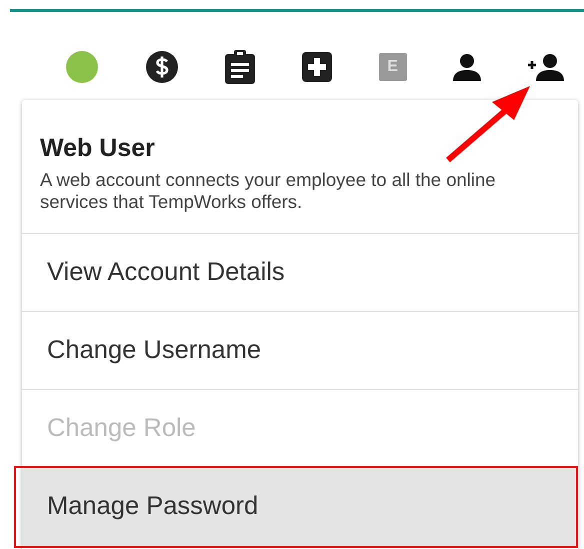 The image size is (584, 549). Describe the element at coordinates (240, 67) in the screenshot. I see `clipboard-icon` at that location.